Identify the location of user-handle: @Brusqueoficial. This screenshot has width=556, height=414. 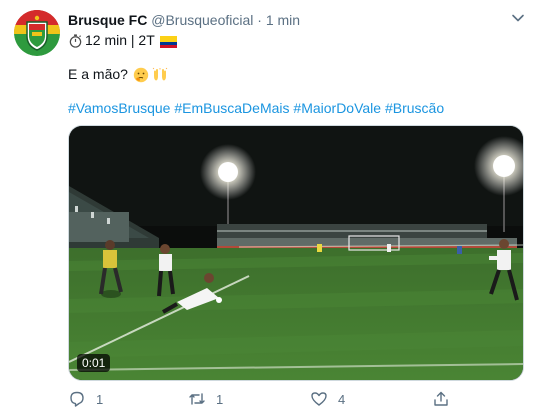
(202, 20).